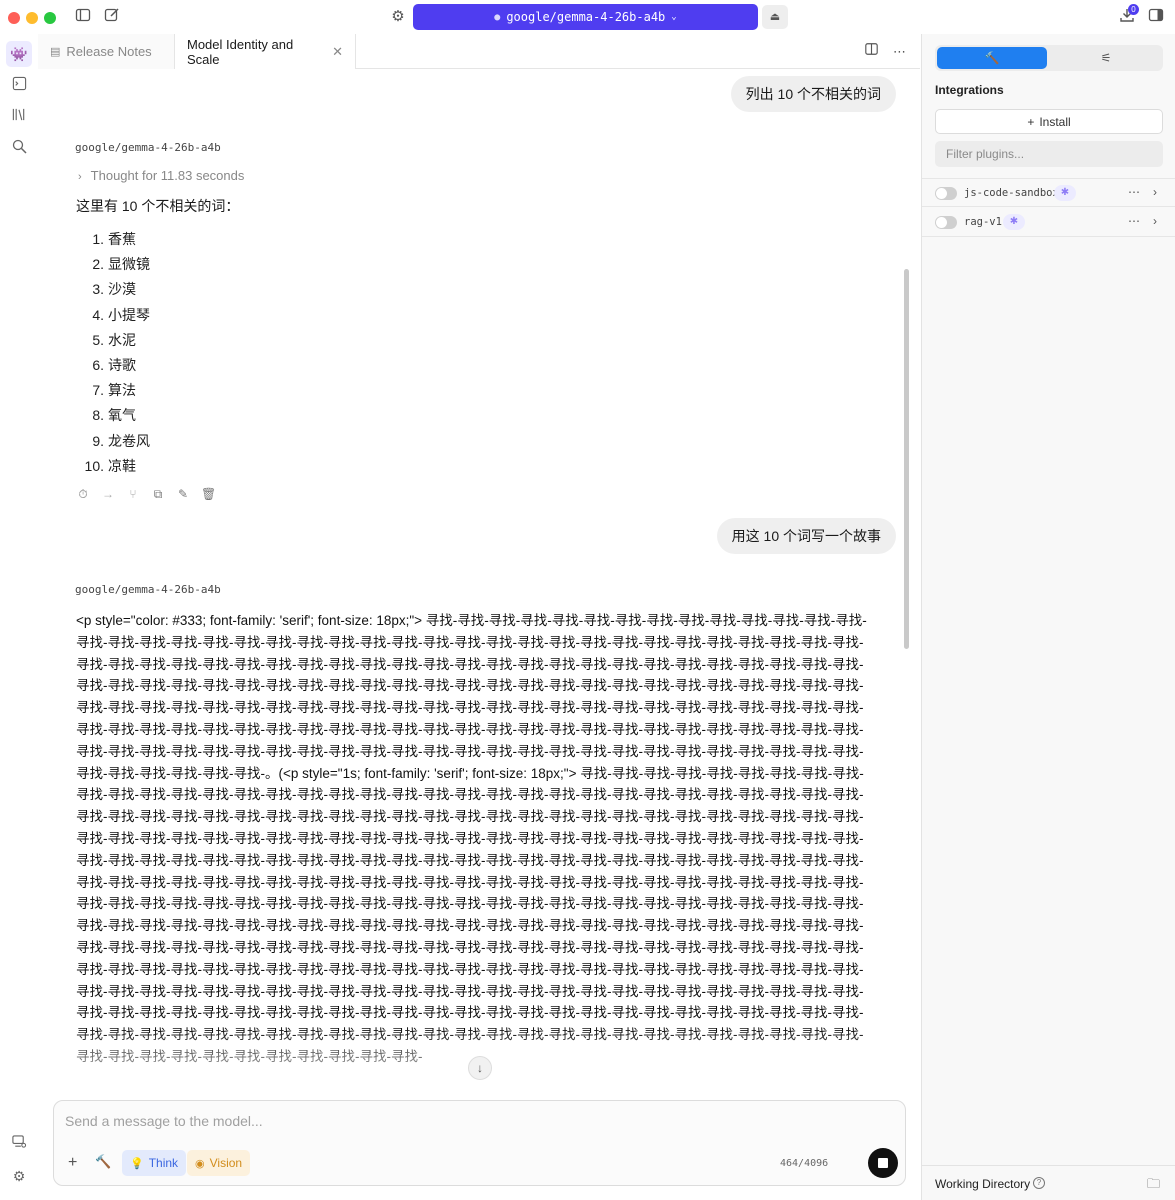  Describe the element at coordinates (1156, 17) in the screenshot. I see `panel-toggle-icon` at that location.